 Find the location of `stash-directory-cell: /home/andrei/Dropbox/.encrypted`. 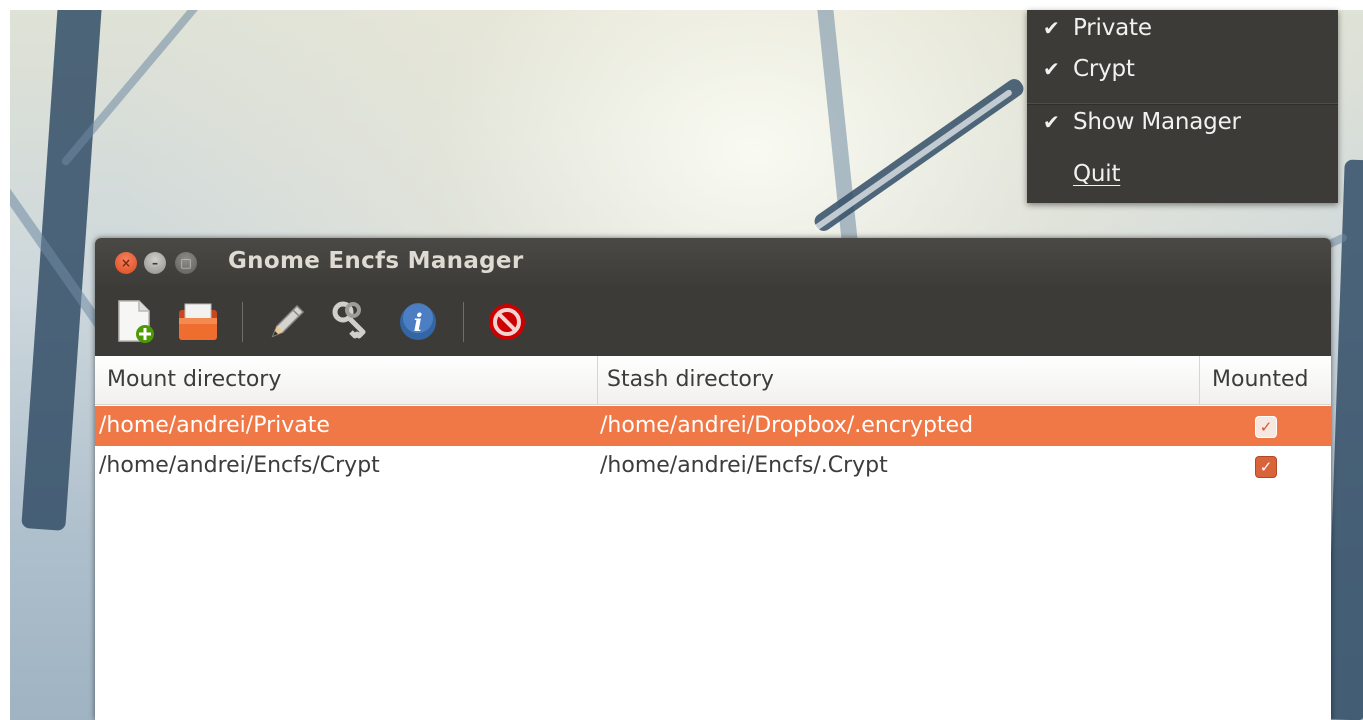

stash-directory-cell: /home/andrei/Dropbox/.encrypted is located at coordinates (787, 425).